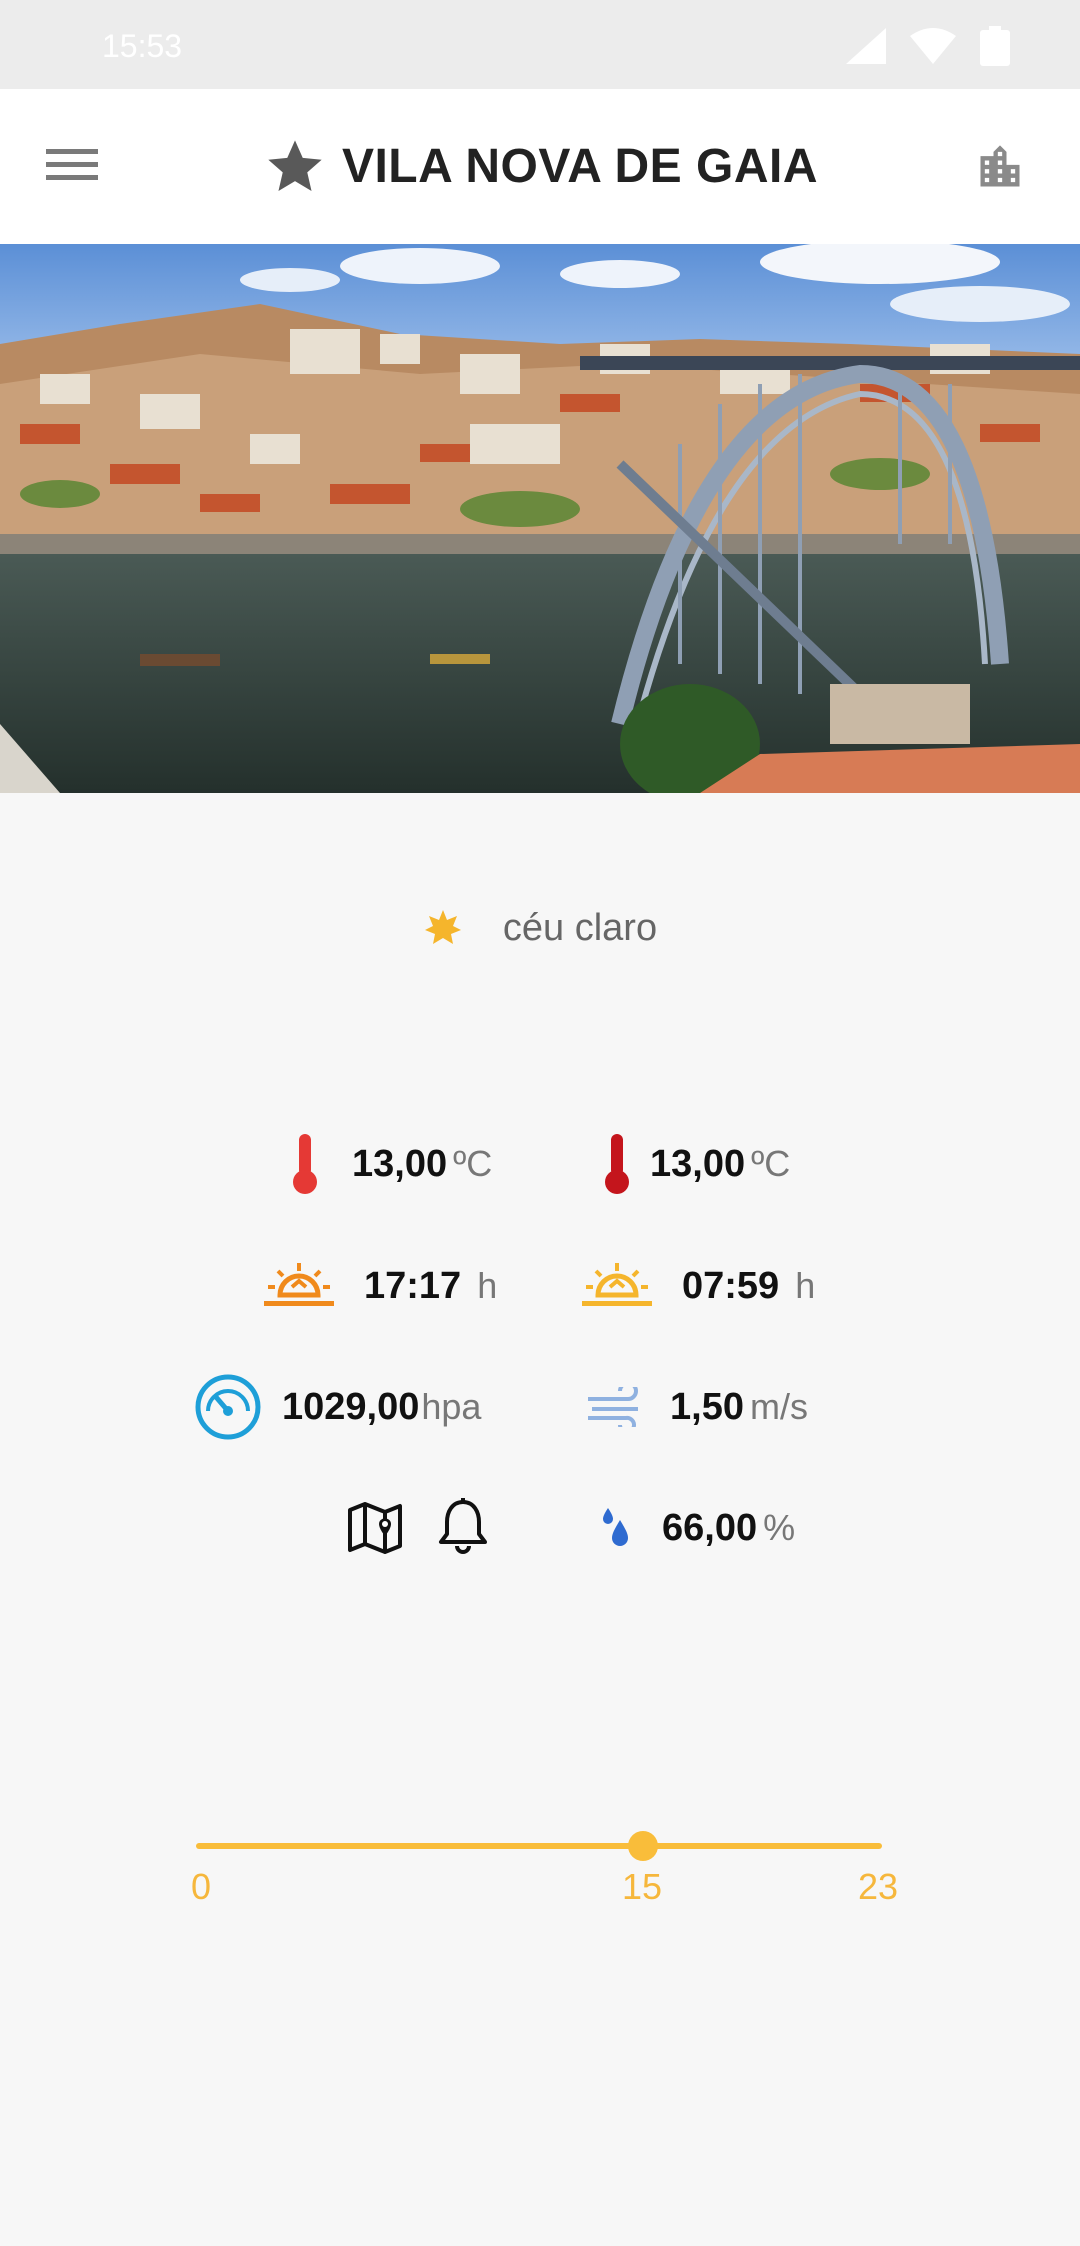  What do you see at coordinates (643, 1846) in the screenshot?
I see `slider-thumb` at bounding box center [643, 1846].